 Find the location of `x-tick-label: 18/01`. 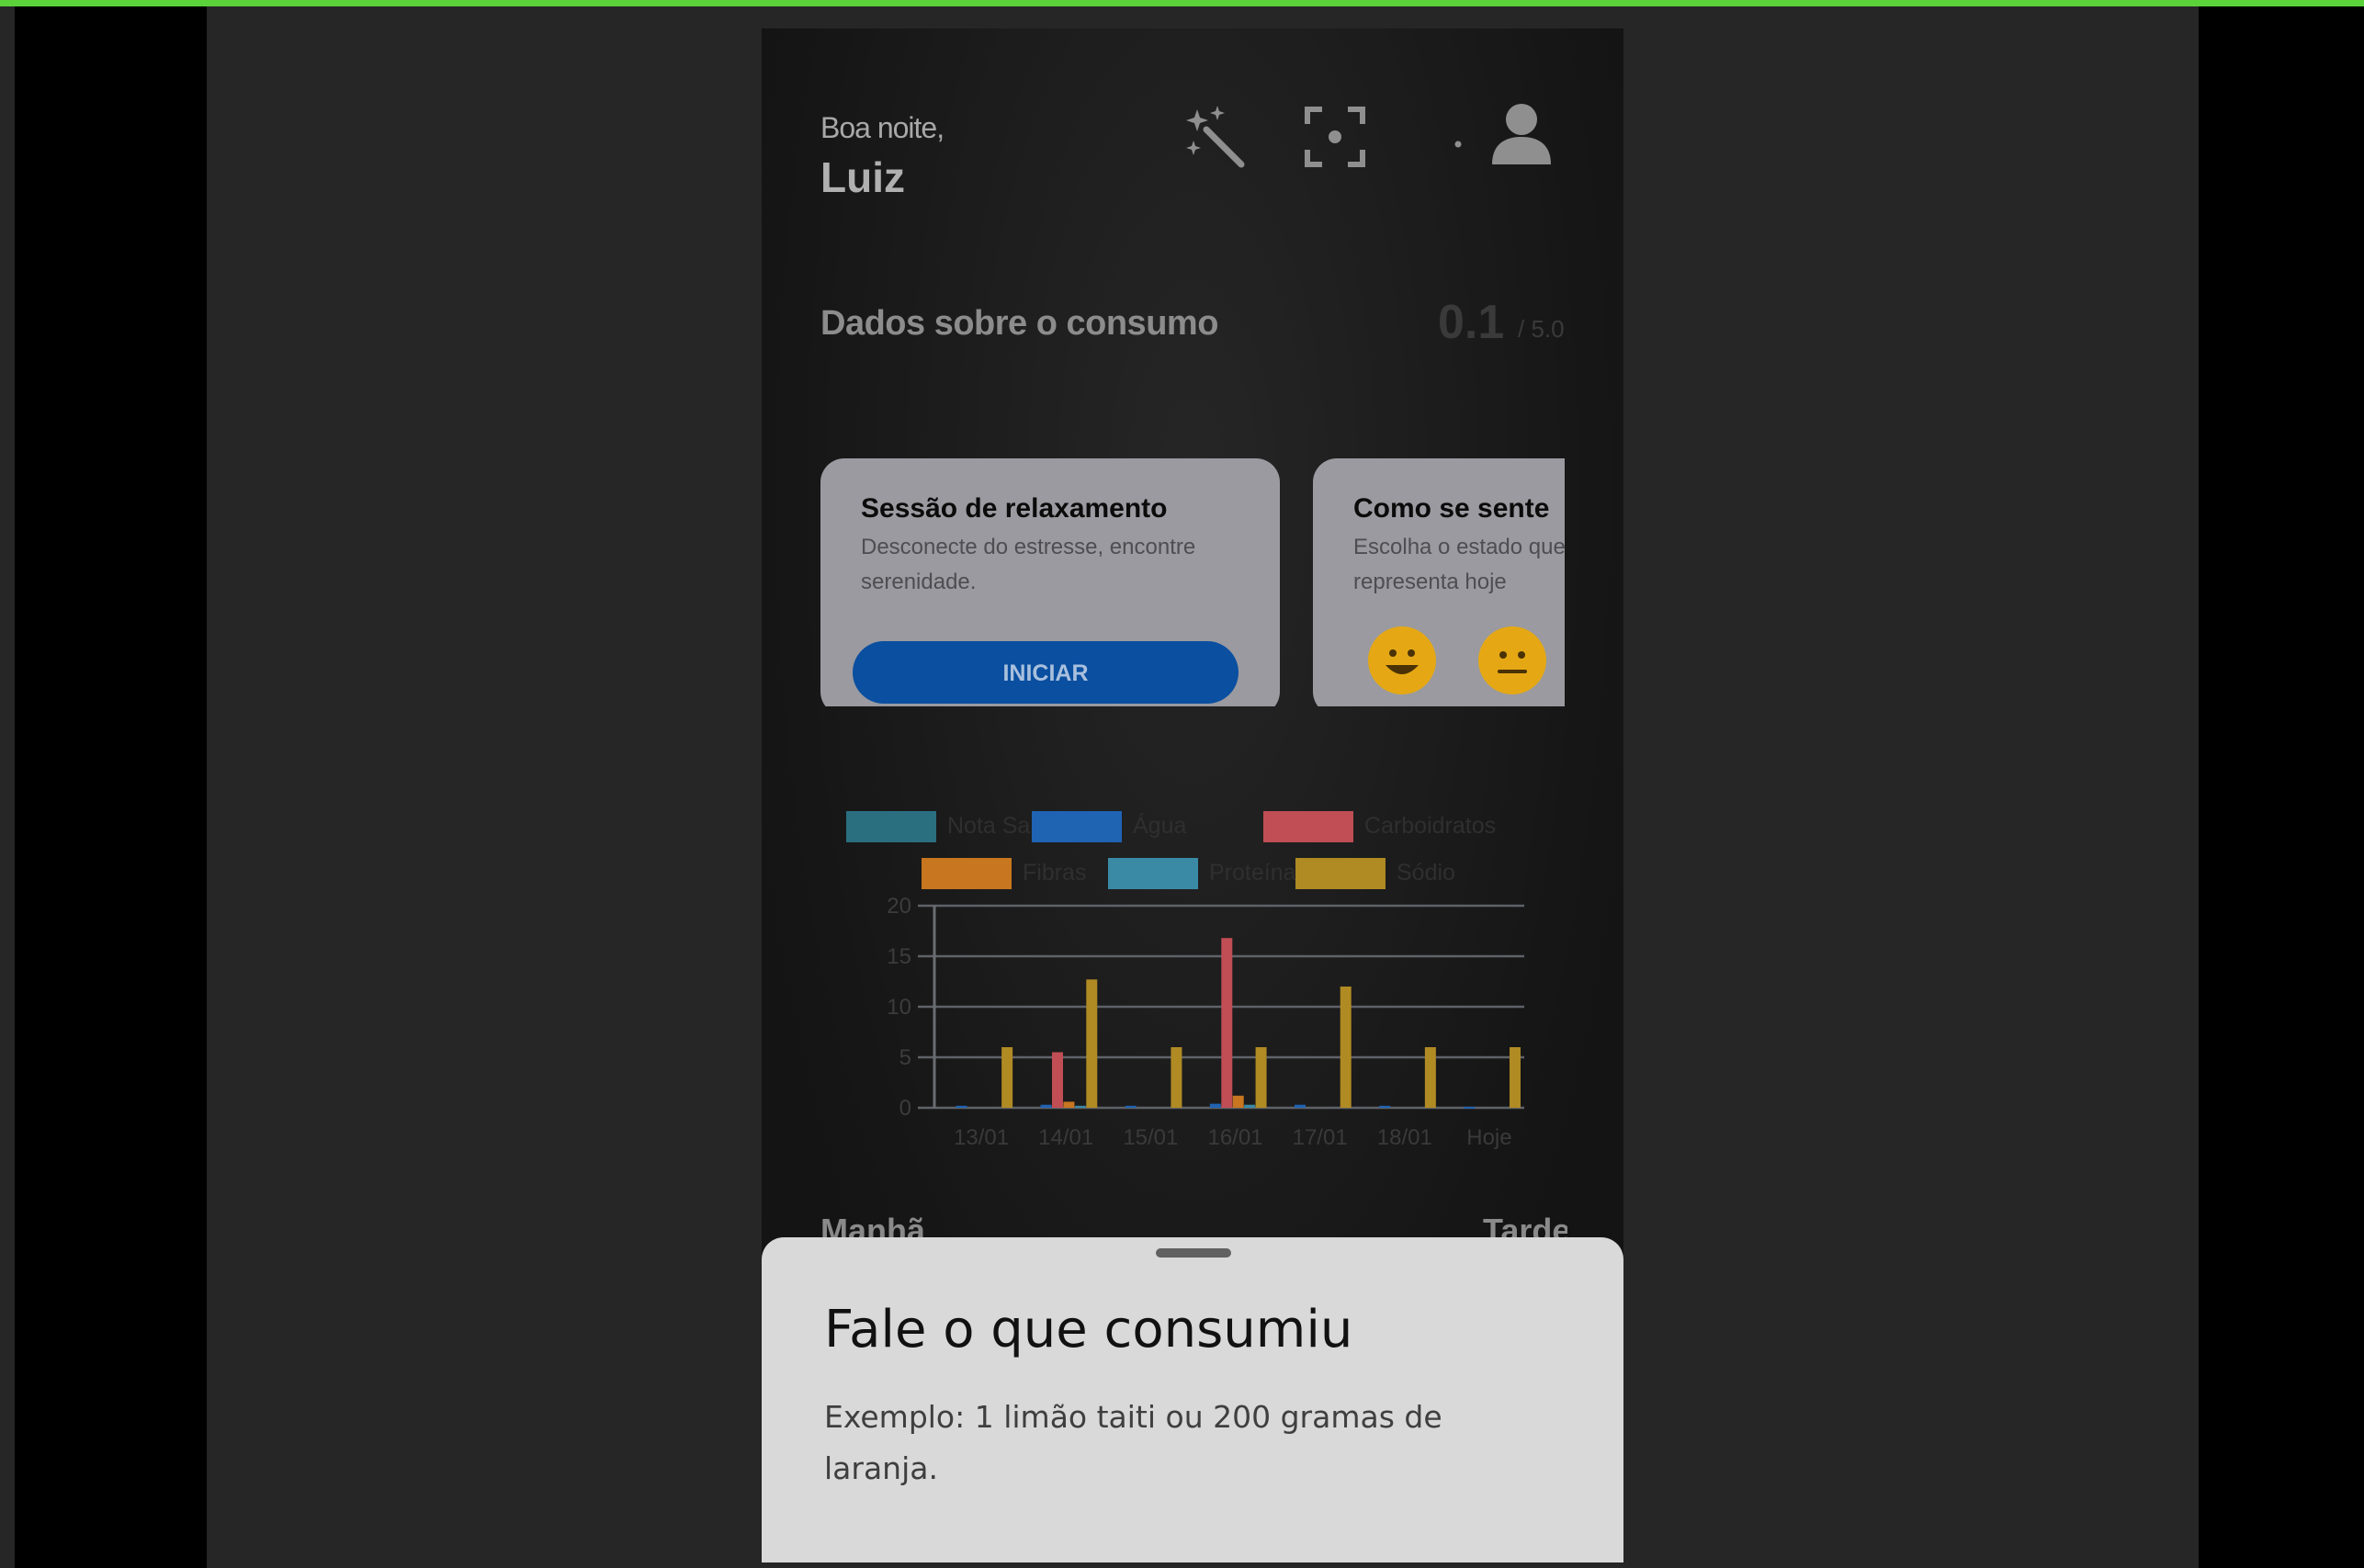

x-tick-label: 18/01 is located at coordinates (1404, 1138).